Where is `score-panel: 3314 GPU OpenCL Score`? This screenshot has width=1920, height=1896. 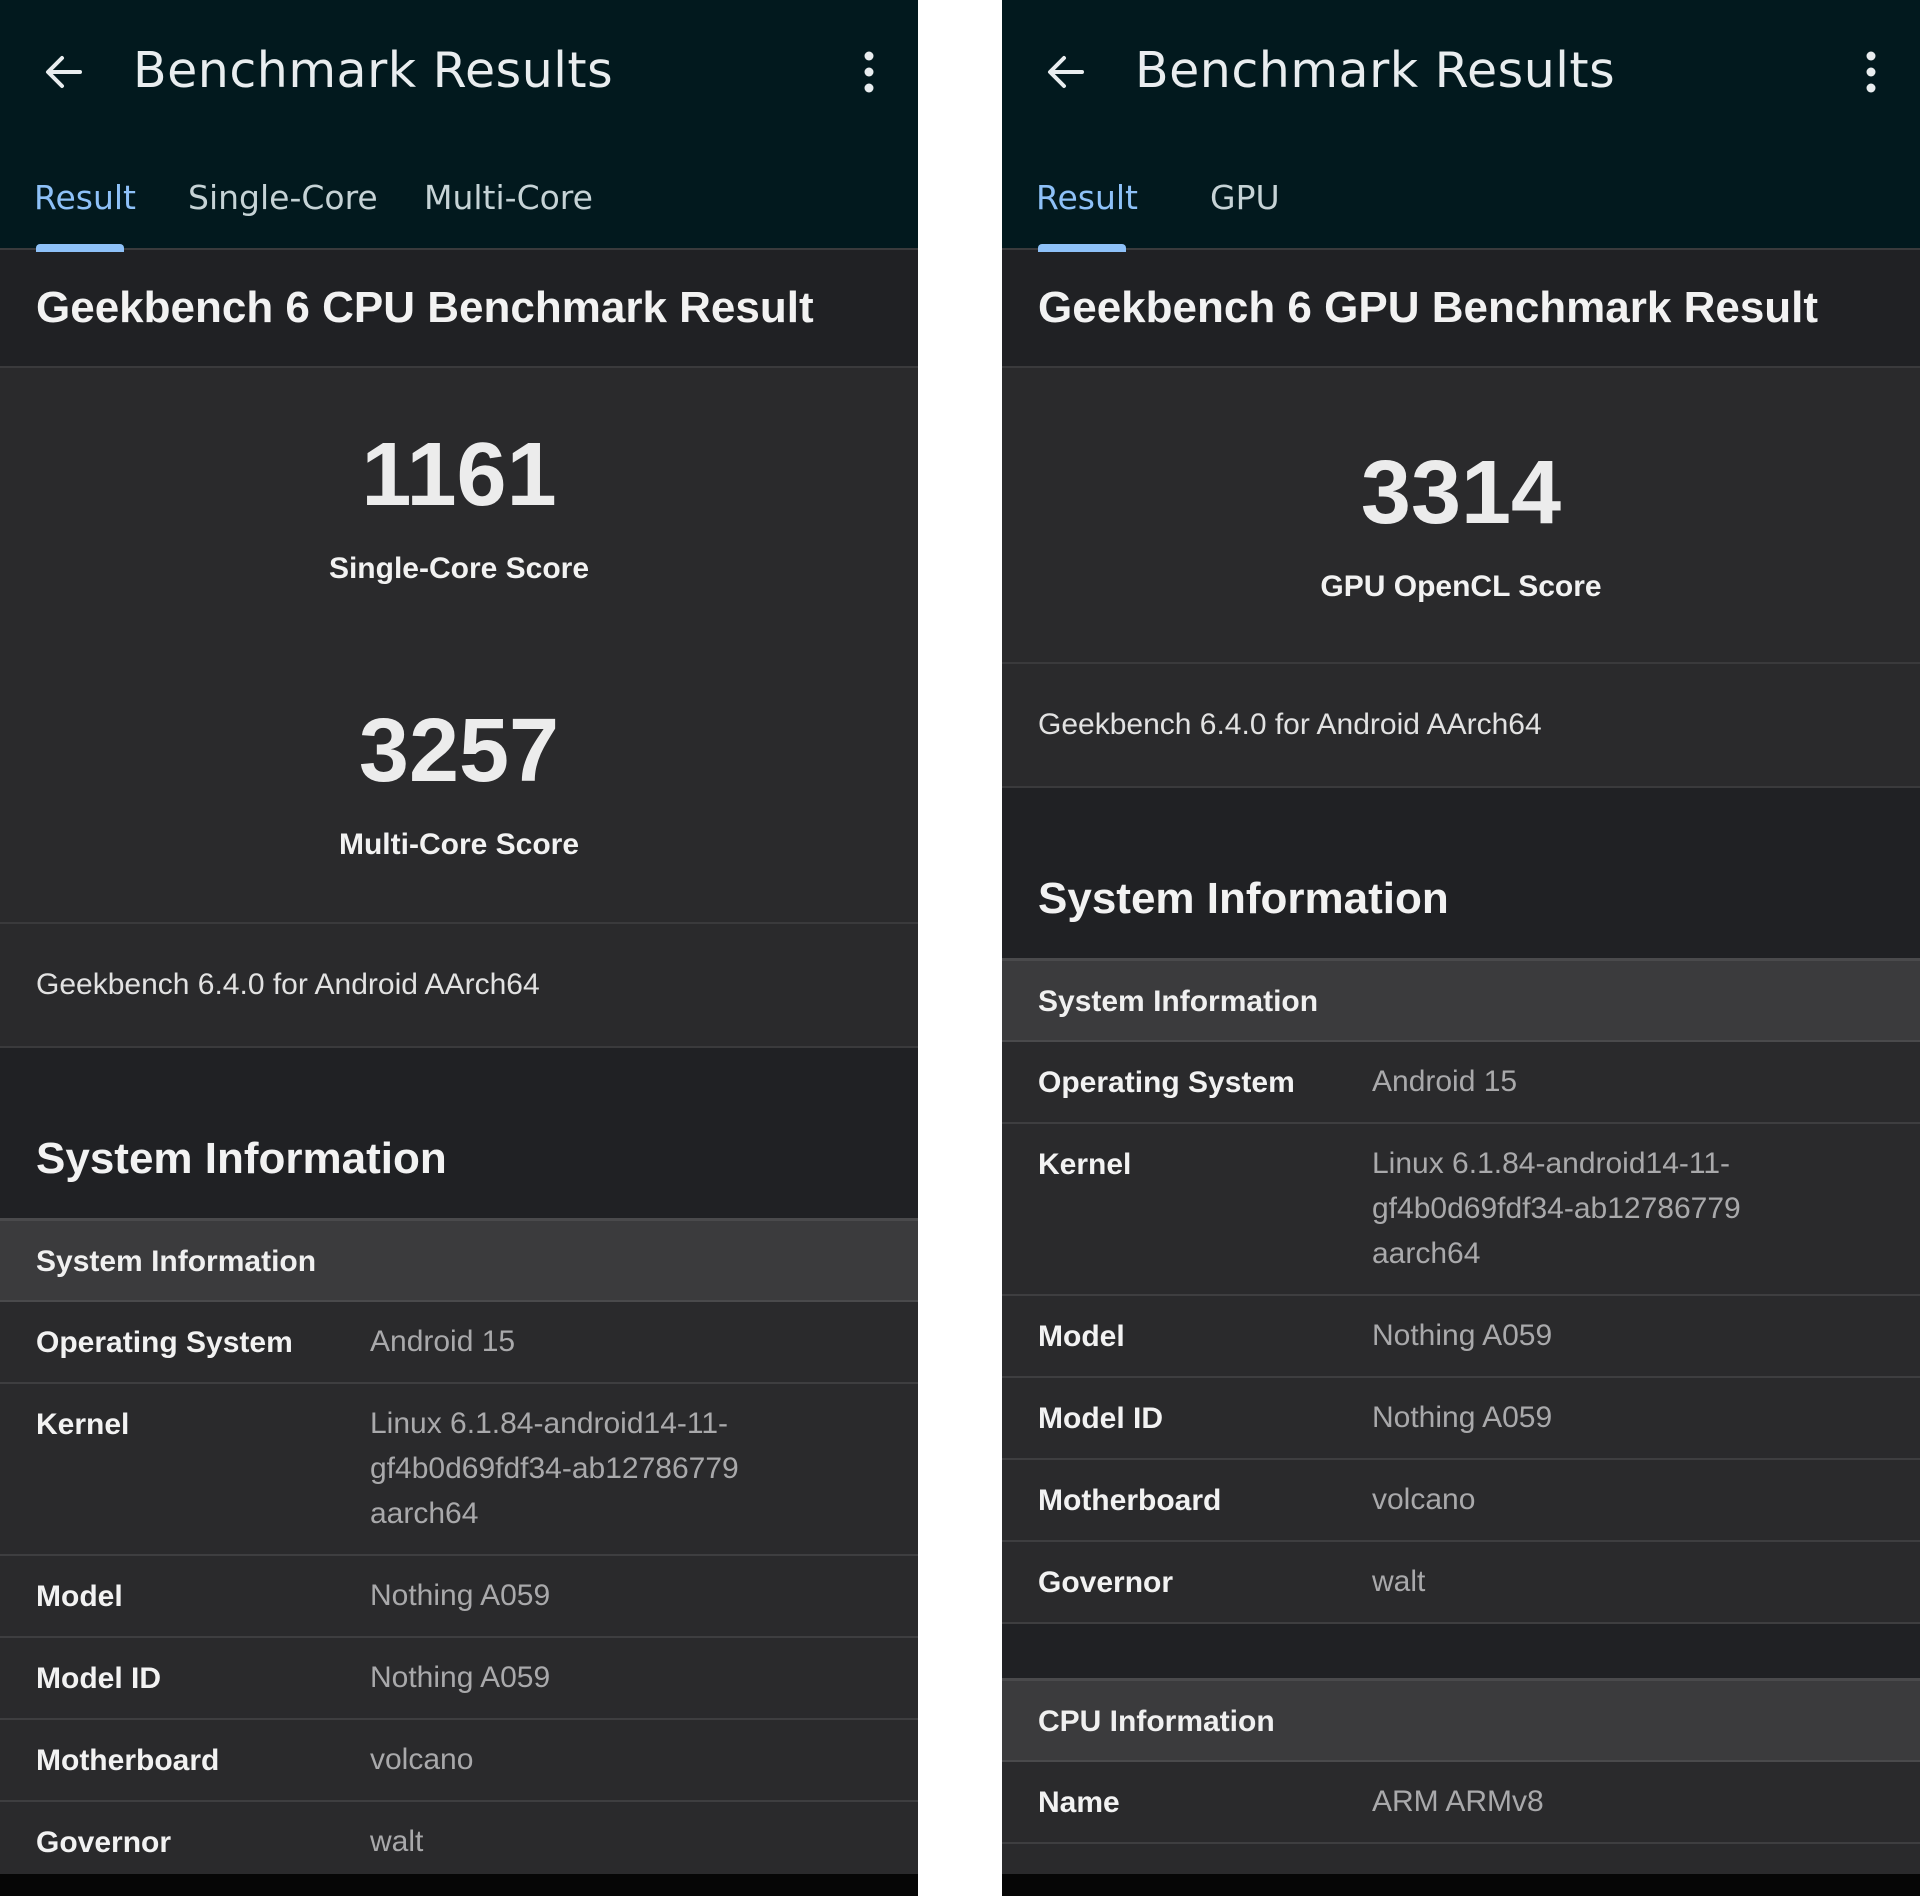
score-panel: 3314 GPU OpenCL Score is located at coordinates (1461, 515).